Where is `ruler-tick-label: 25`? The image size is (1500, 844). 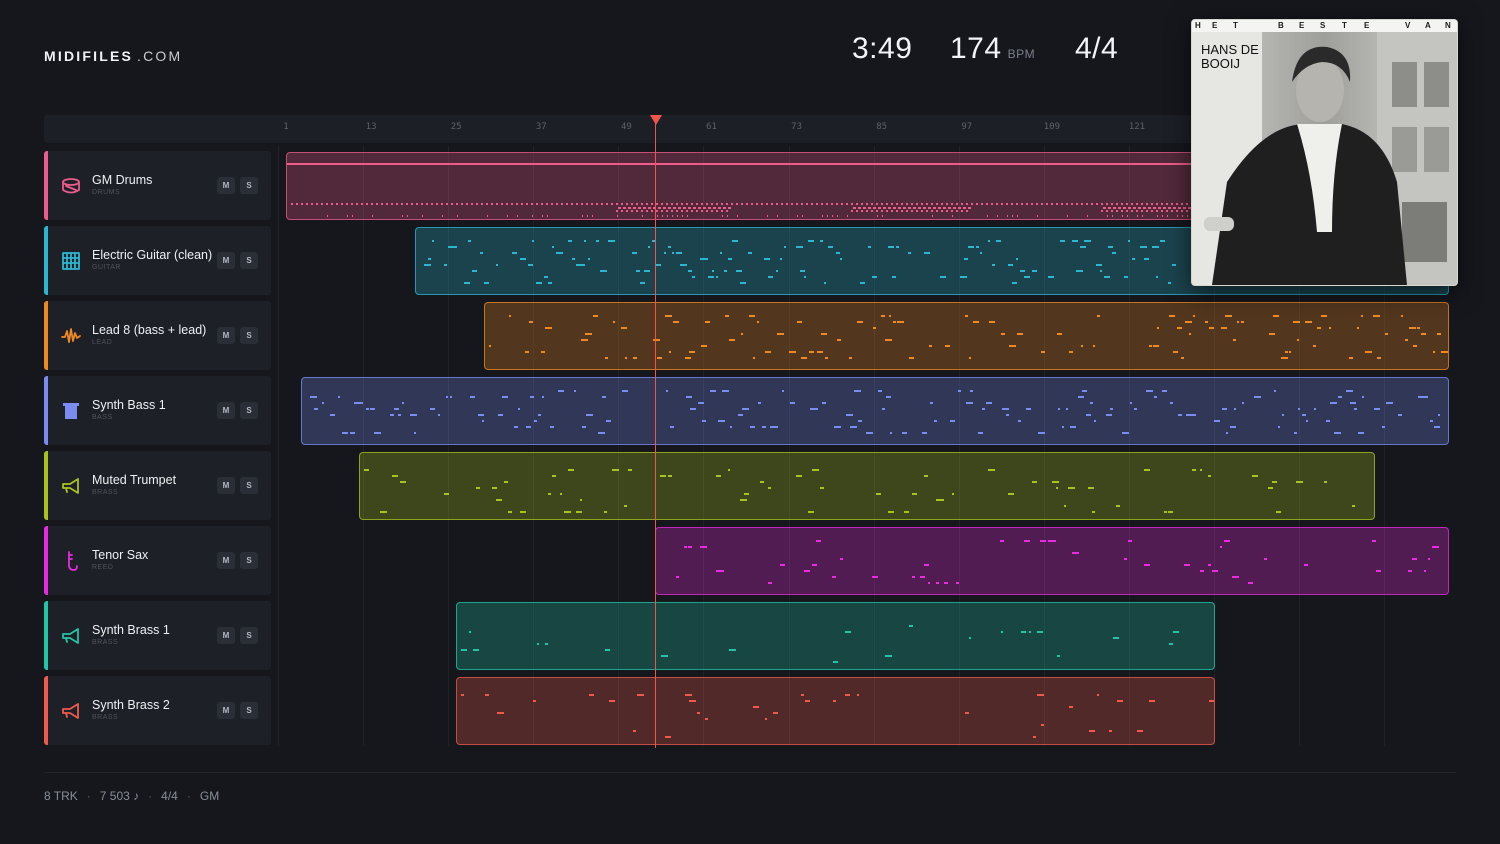 ruler-tick-label: 25 is located at coordinates (456, 127).